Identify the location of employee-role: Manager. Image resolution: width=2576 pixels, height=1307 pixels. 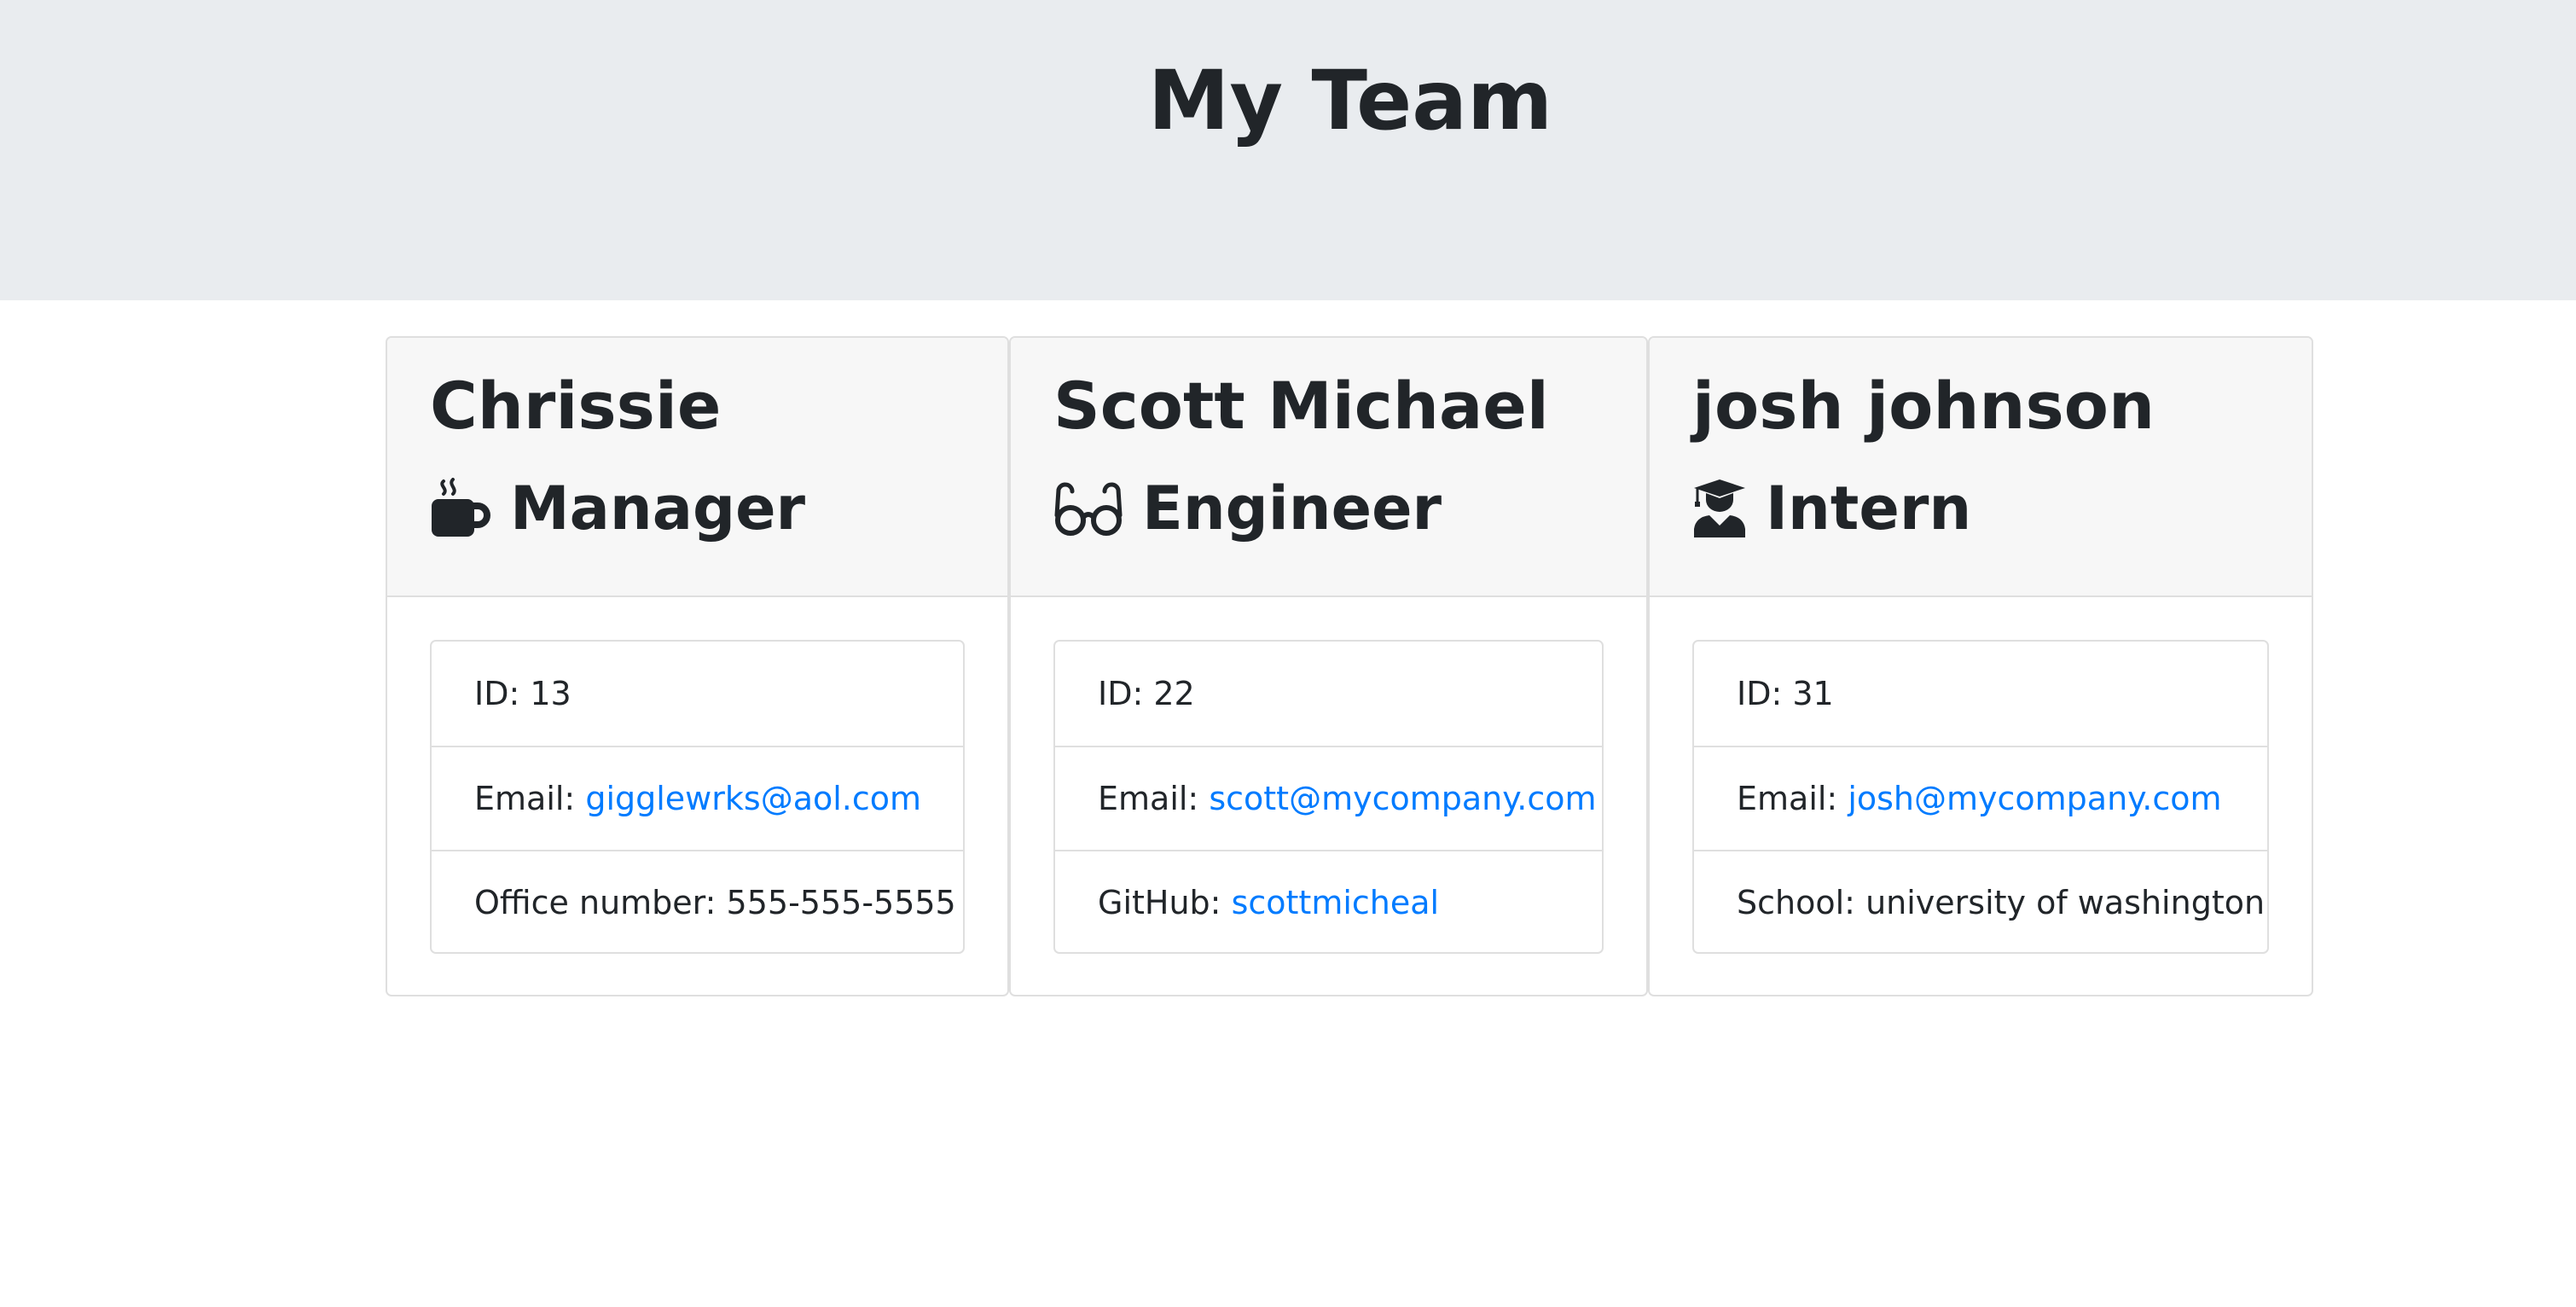
(617, 508).